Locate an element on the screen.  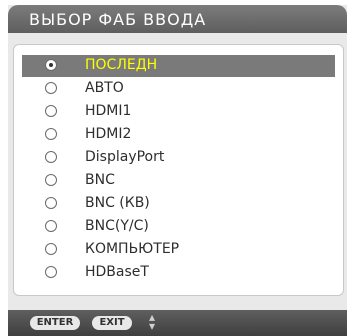
option-bnc-cv: BNC (КВ) is located at coordinates (178, 204).